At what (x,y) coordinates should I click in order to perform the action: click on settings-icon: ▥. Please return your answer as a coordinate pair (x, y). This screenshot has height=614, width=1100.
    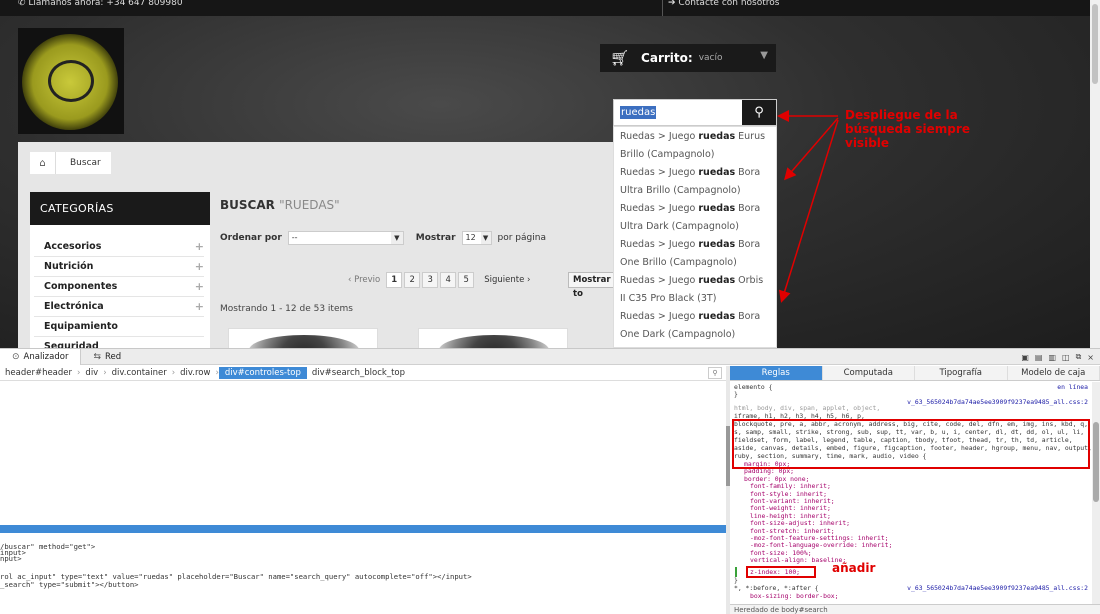
    Looking at the image, I should click on (1052, 357).